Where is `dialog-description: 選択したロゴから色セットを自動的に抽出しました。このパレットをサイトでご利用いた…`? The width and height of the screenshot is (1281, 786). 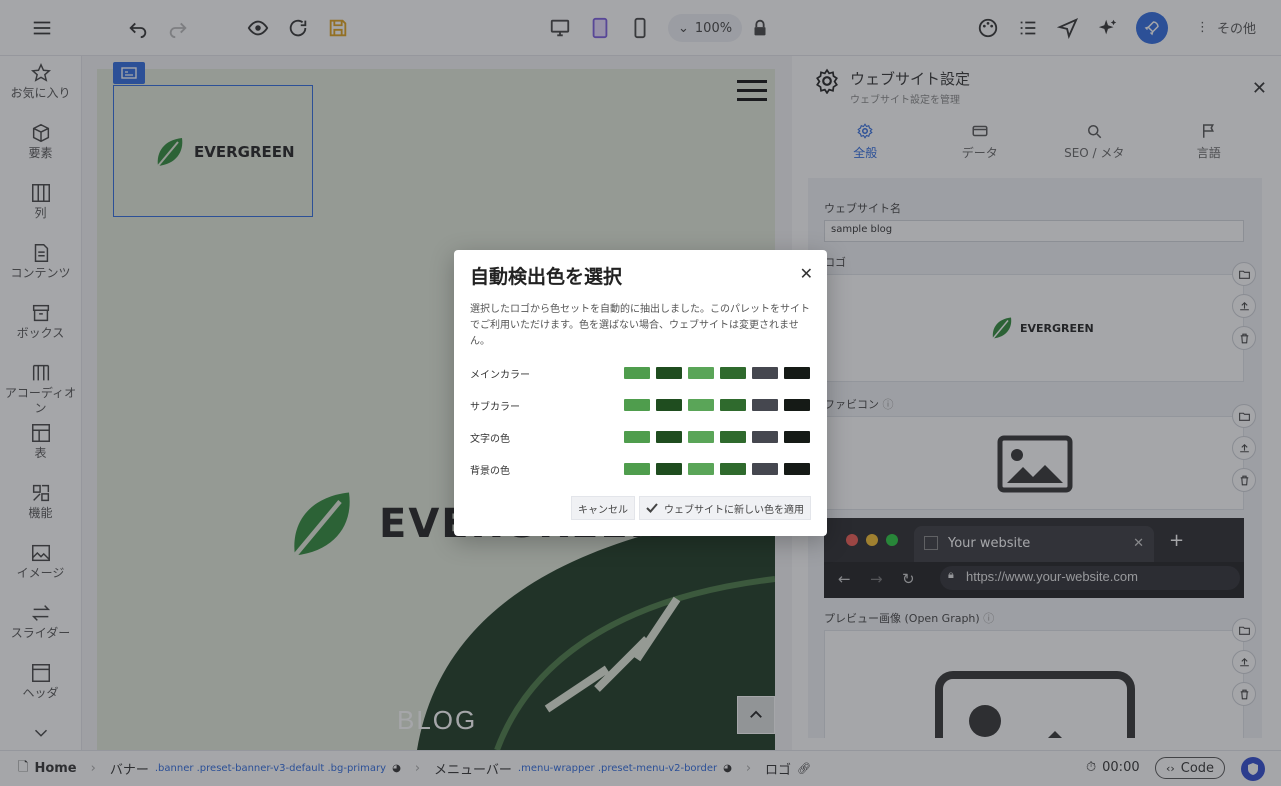 dialog-description: 選択したロゴから色セットを自動的に抽出しました。このパレットをサイトでご利用いた… is located at coordinates (640, 325).